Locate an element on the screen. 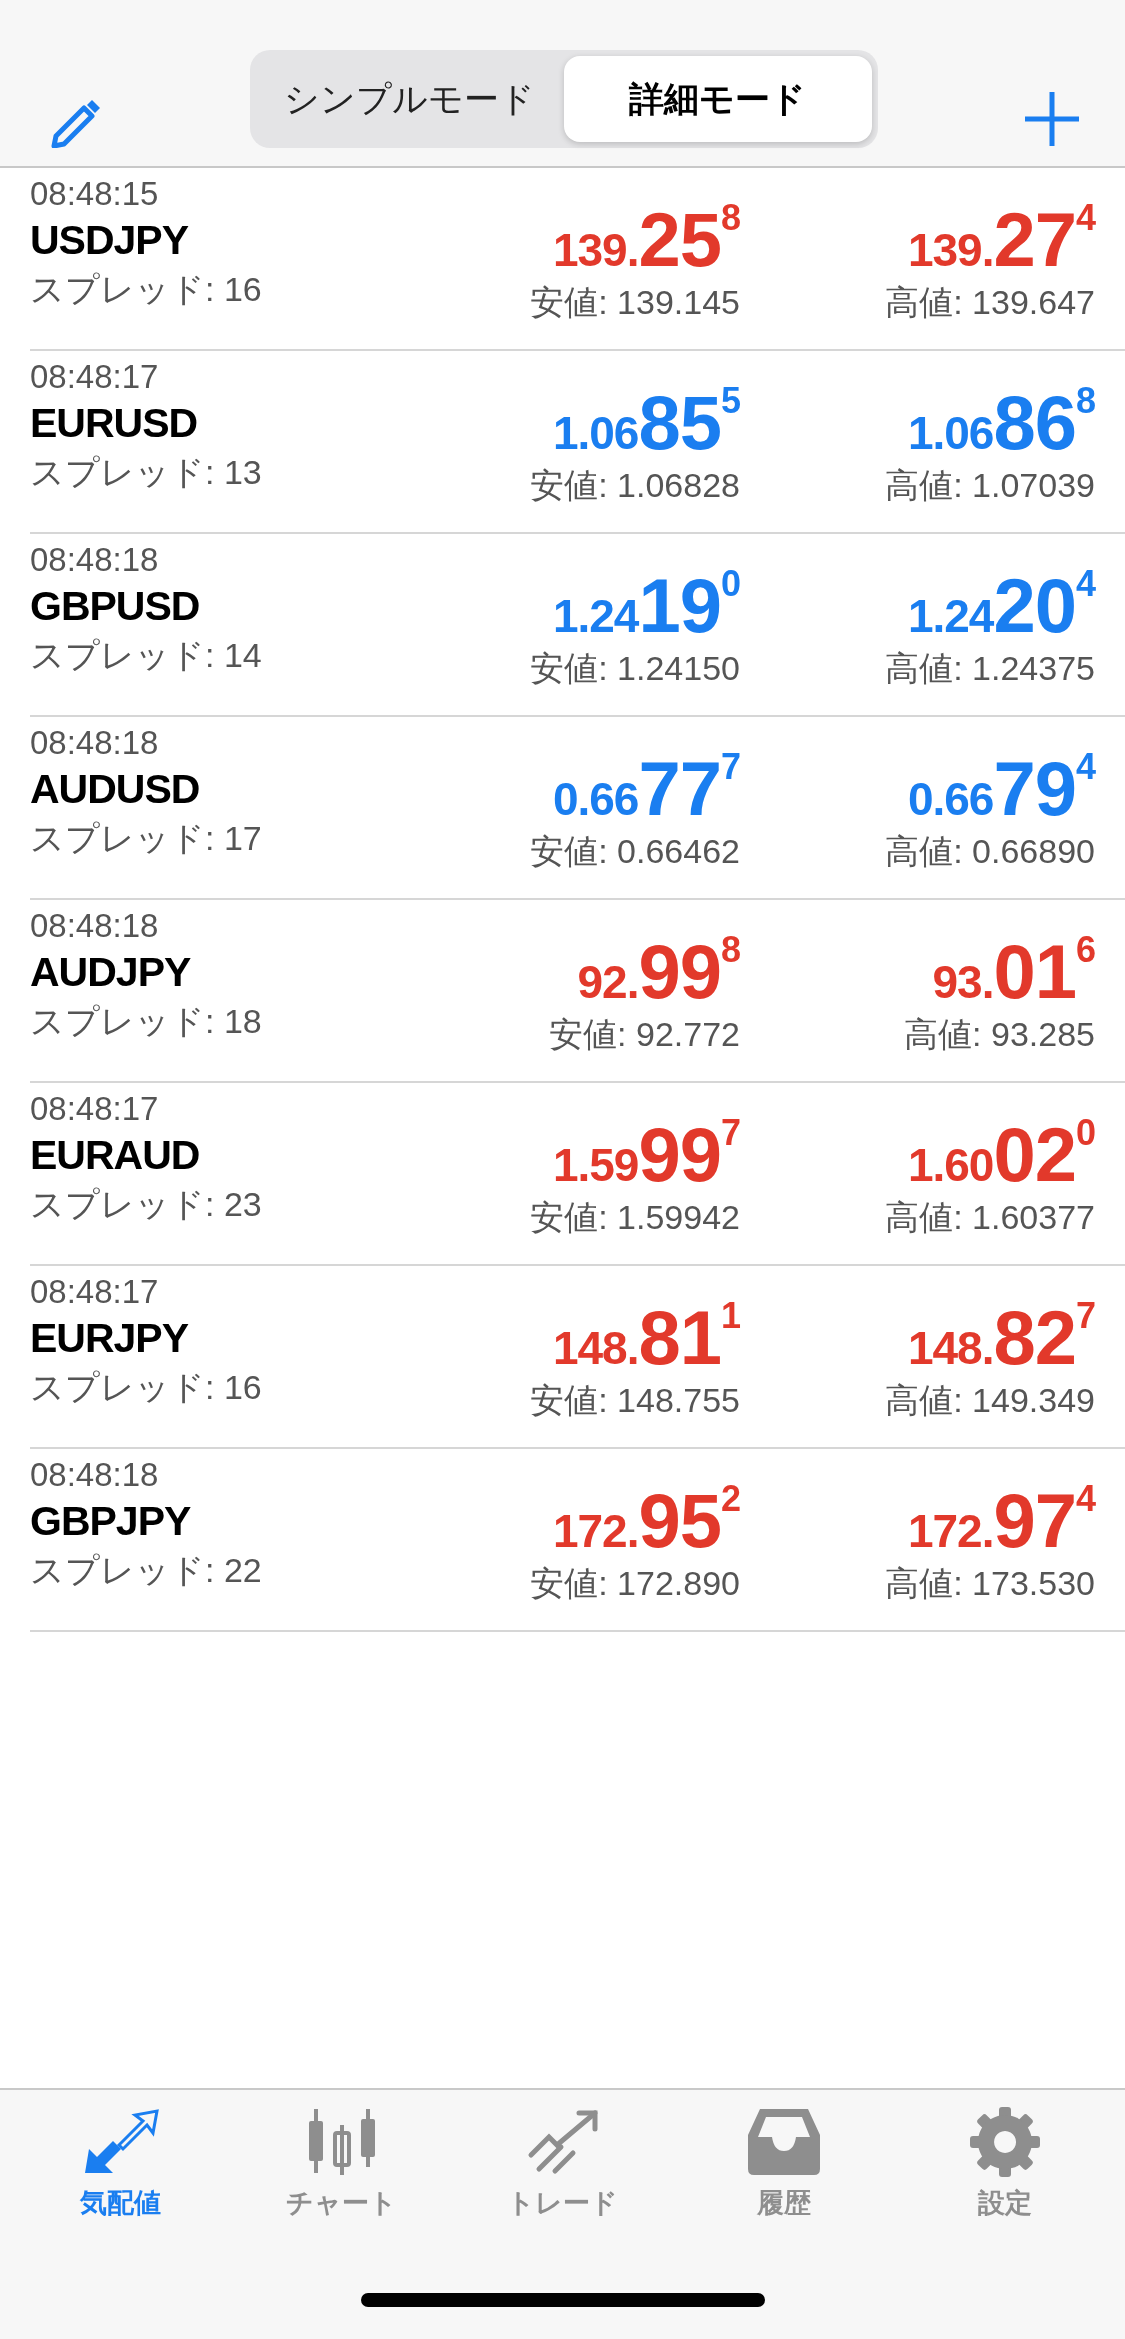 Image resolution: width=1125 pixels, height=2339 pixels. inbox-icon is located at coordinates (783, 2142).